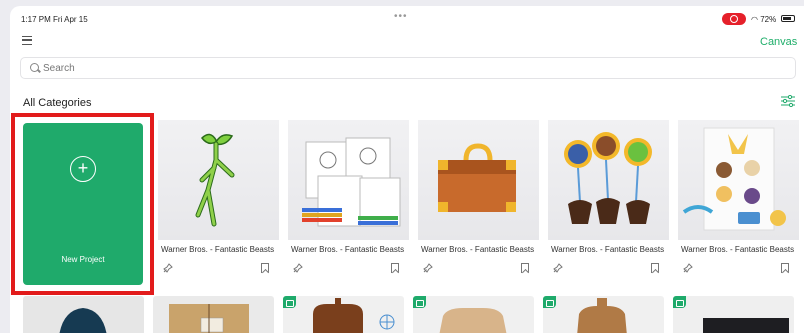  Describe the element at coordinates (83, 259) in the screenshot. I see `new-project-label: New Project` at that location.